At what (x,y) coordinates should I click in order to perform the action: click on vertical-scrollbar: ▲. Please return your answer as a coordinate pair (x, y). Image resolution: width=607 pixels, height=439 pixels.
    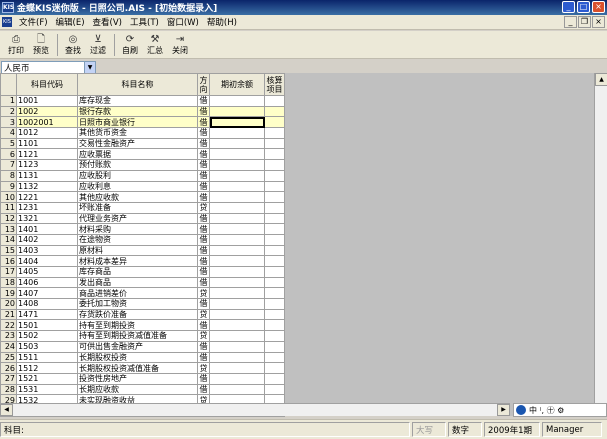
    Looking at the image, I should click on (600, 238).